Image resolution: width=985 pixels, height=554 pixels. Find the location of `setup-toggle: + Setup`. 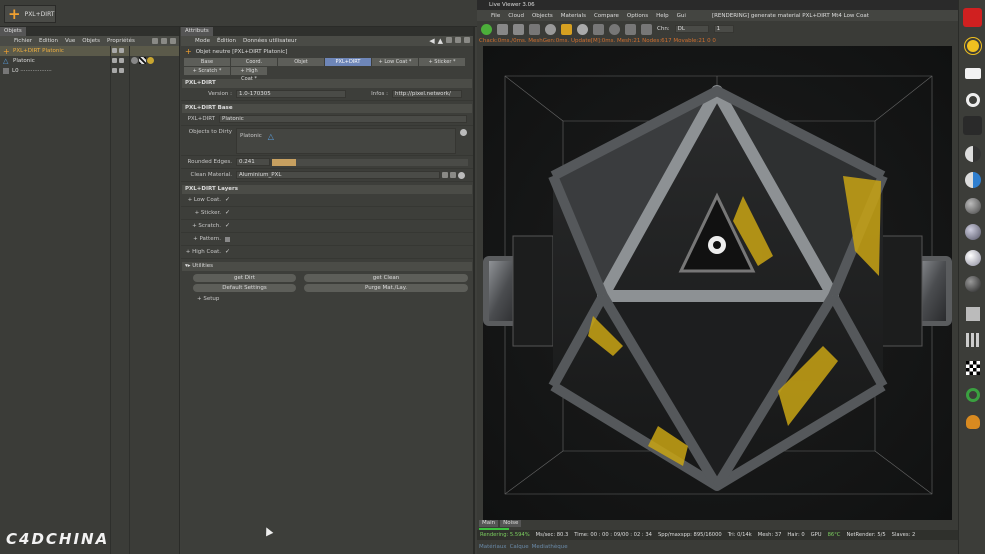

setup-toggle: + Setup is located at coordinates (327, 297).